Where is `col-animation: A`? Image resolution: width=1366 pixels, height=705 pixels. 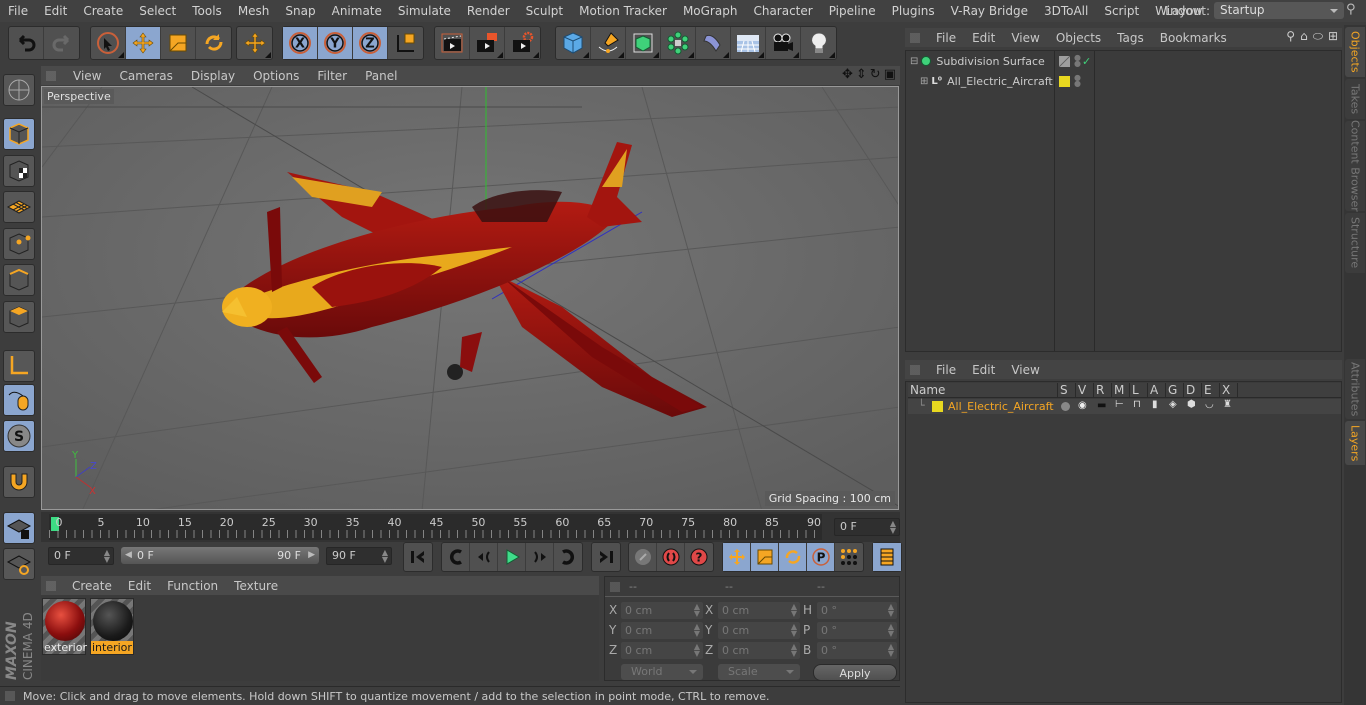
col-animation: A is located at coordinates (1157, 390).